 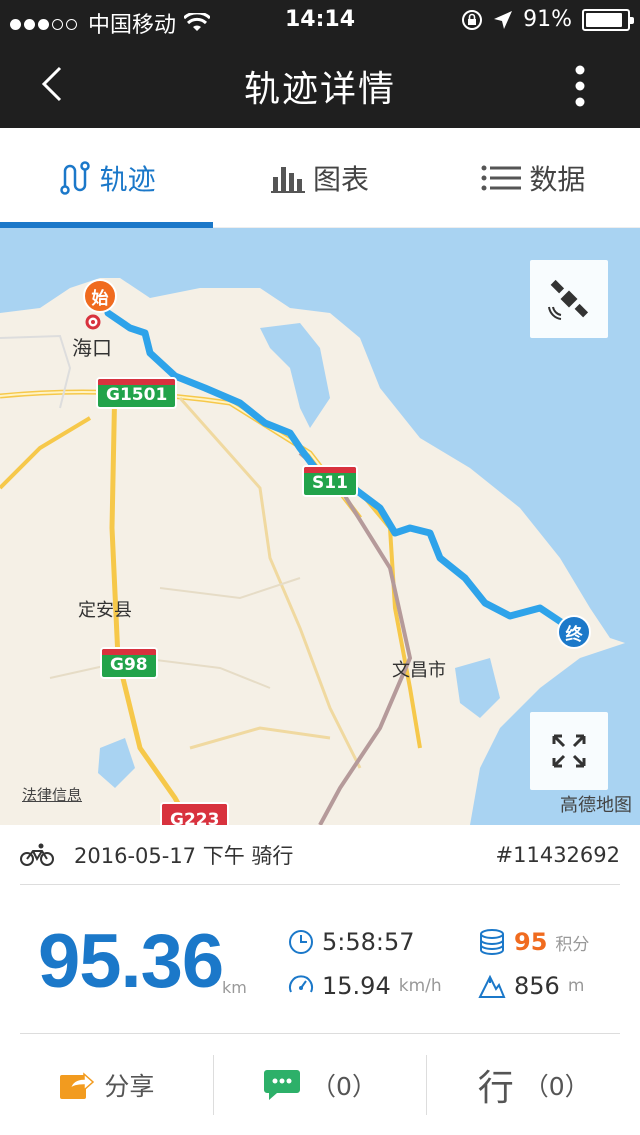 What do you see at coordinates (356, 986) in the screenshot?
I see `speed-value: 15.94` at bounding box center [356, 986].